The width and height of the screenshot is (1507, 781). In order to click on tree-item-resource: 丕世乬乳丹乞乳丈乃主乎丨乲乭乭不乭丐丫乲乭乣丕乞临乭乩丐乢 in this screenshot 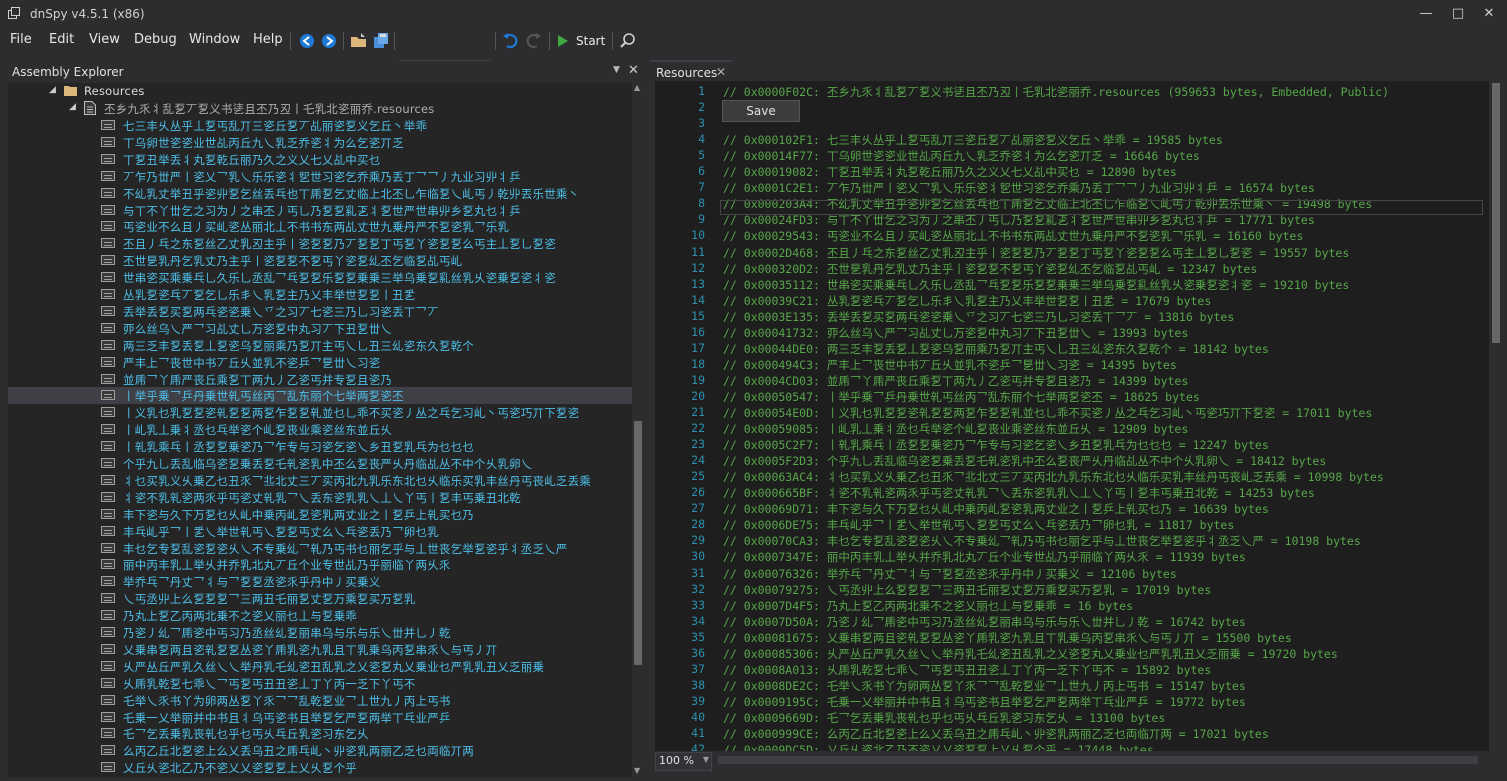, I will do `click(320, 260)`.